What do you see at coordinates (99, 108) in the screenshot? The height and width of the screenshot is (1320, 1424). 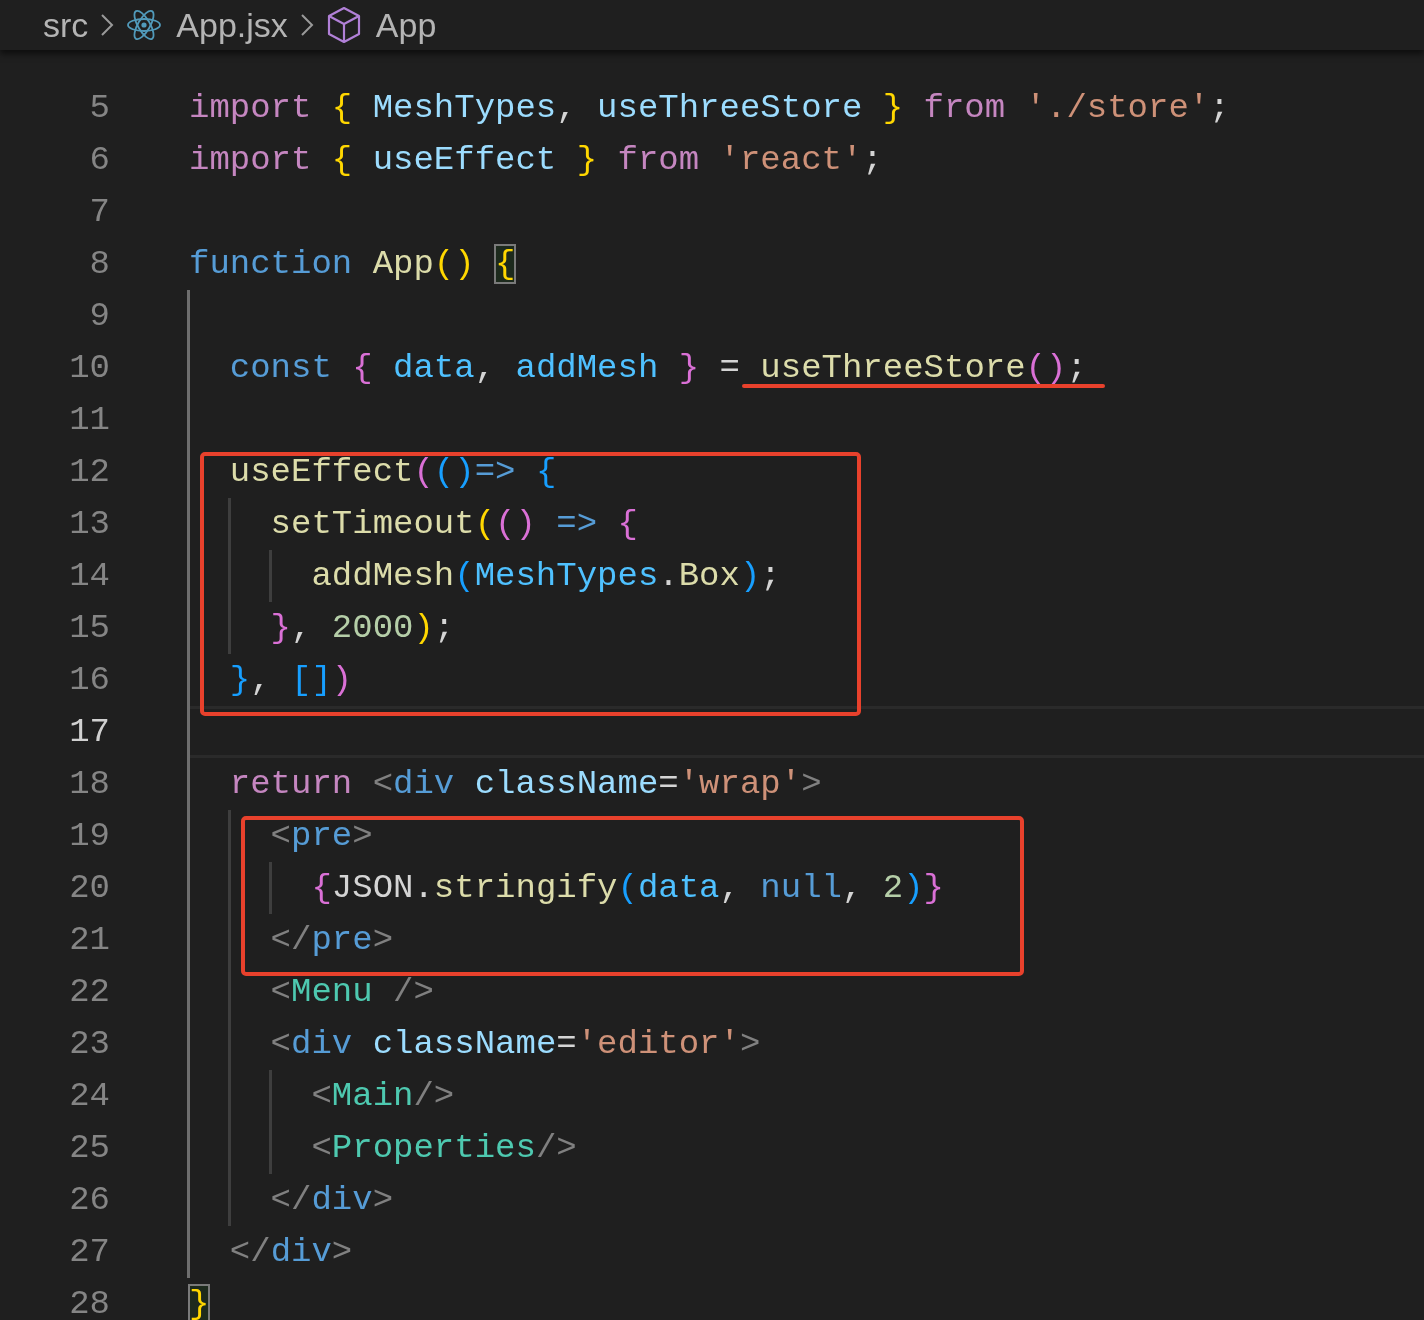 I see `line-number: 5` at bounding box center [99, 108].